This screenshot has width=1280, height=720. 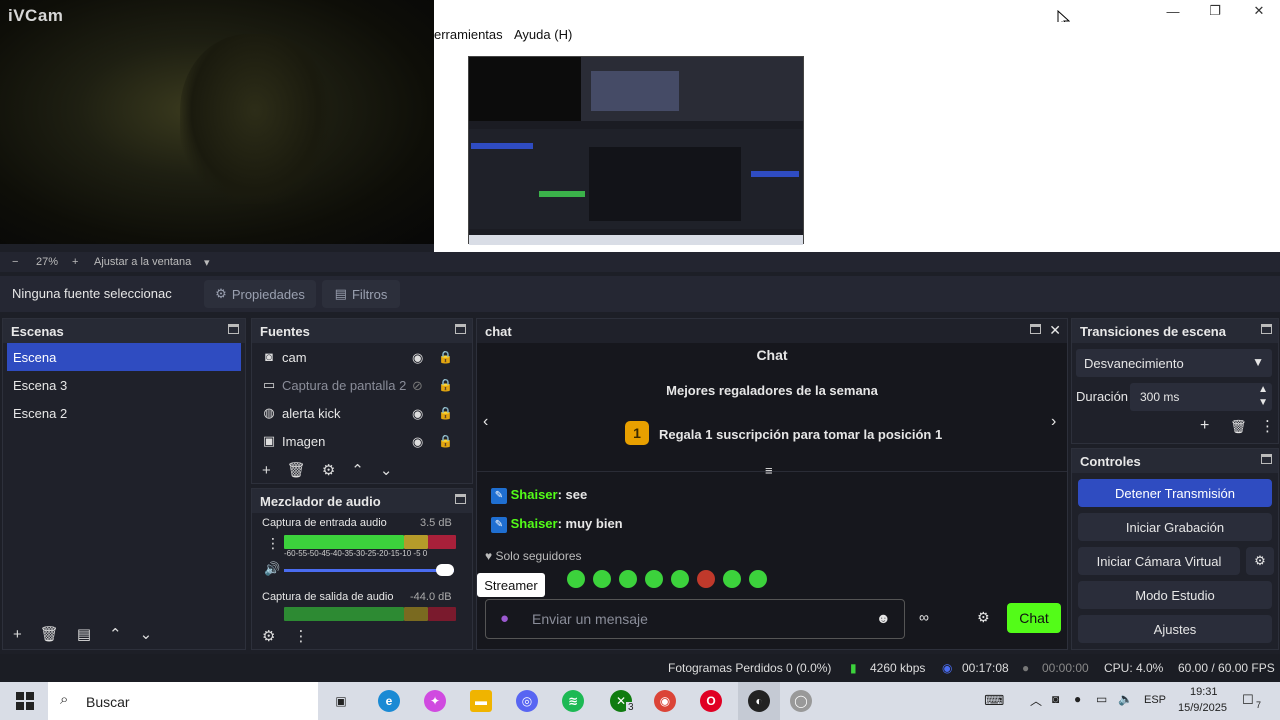 I want to click on windows-start-icon, so click(x=25, y=701).